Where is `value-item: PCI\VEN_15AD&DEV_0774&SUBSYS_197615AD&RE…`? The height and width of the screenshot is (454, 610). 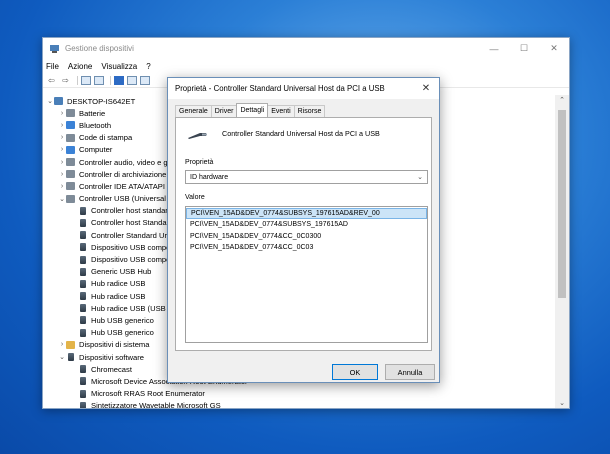
value-item: PCI\VEN_15AD&DEV_0774&SUBSYS_197615AD&RE… is located at coordinates (306, 214).